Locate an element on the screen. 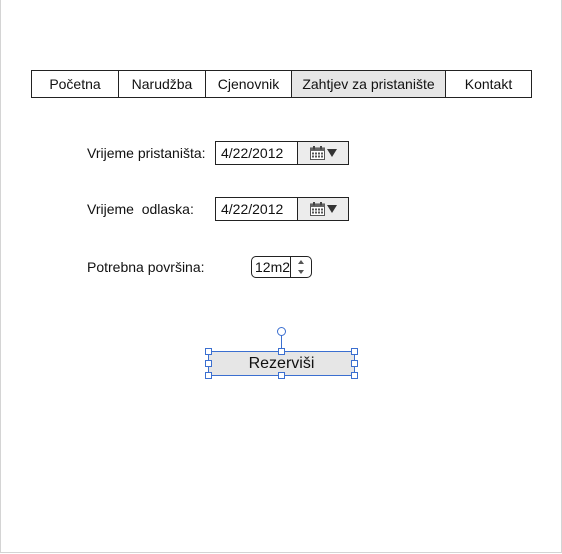  area-stepper-value: 12m2 is located at coordinates (272, 267).